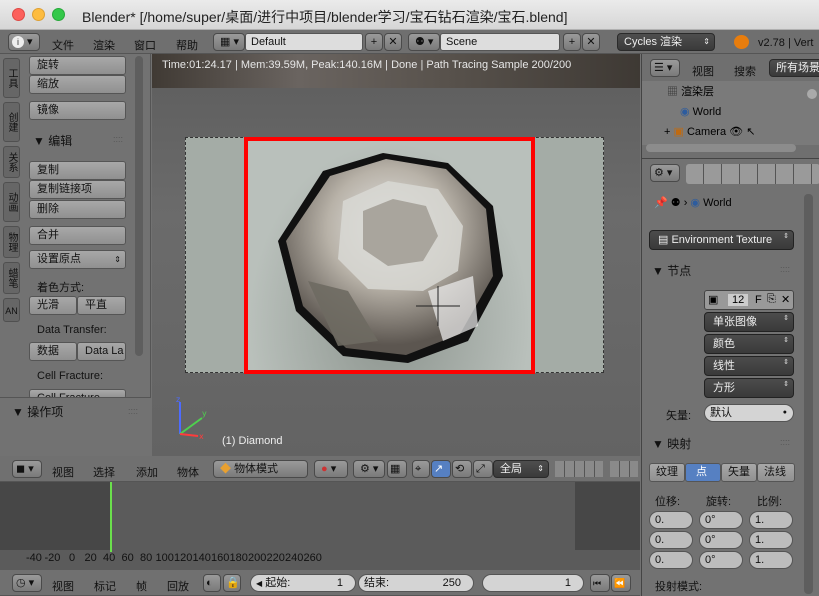 The height and width of the screenshot is (596, 819). I want to click on zoom-window-button, so click(58, 14).